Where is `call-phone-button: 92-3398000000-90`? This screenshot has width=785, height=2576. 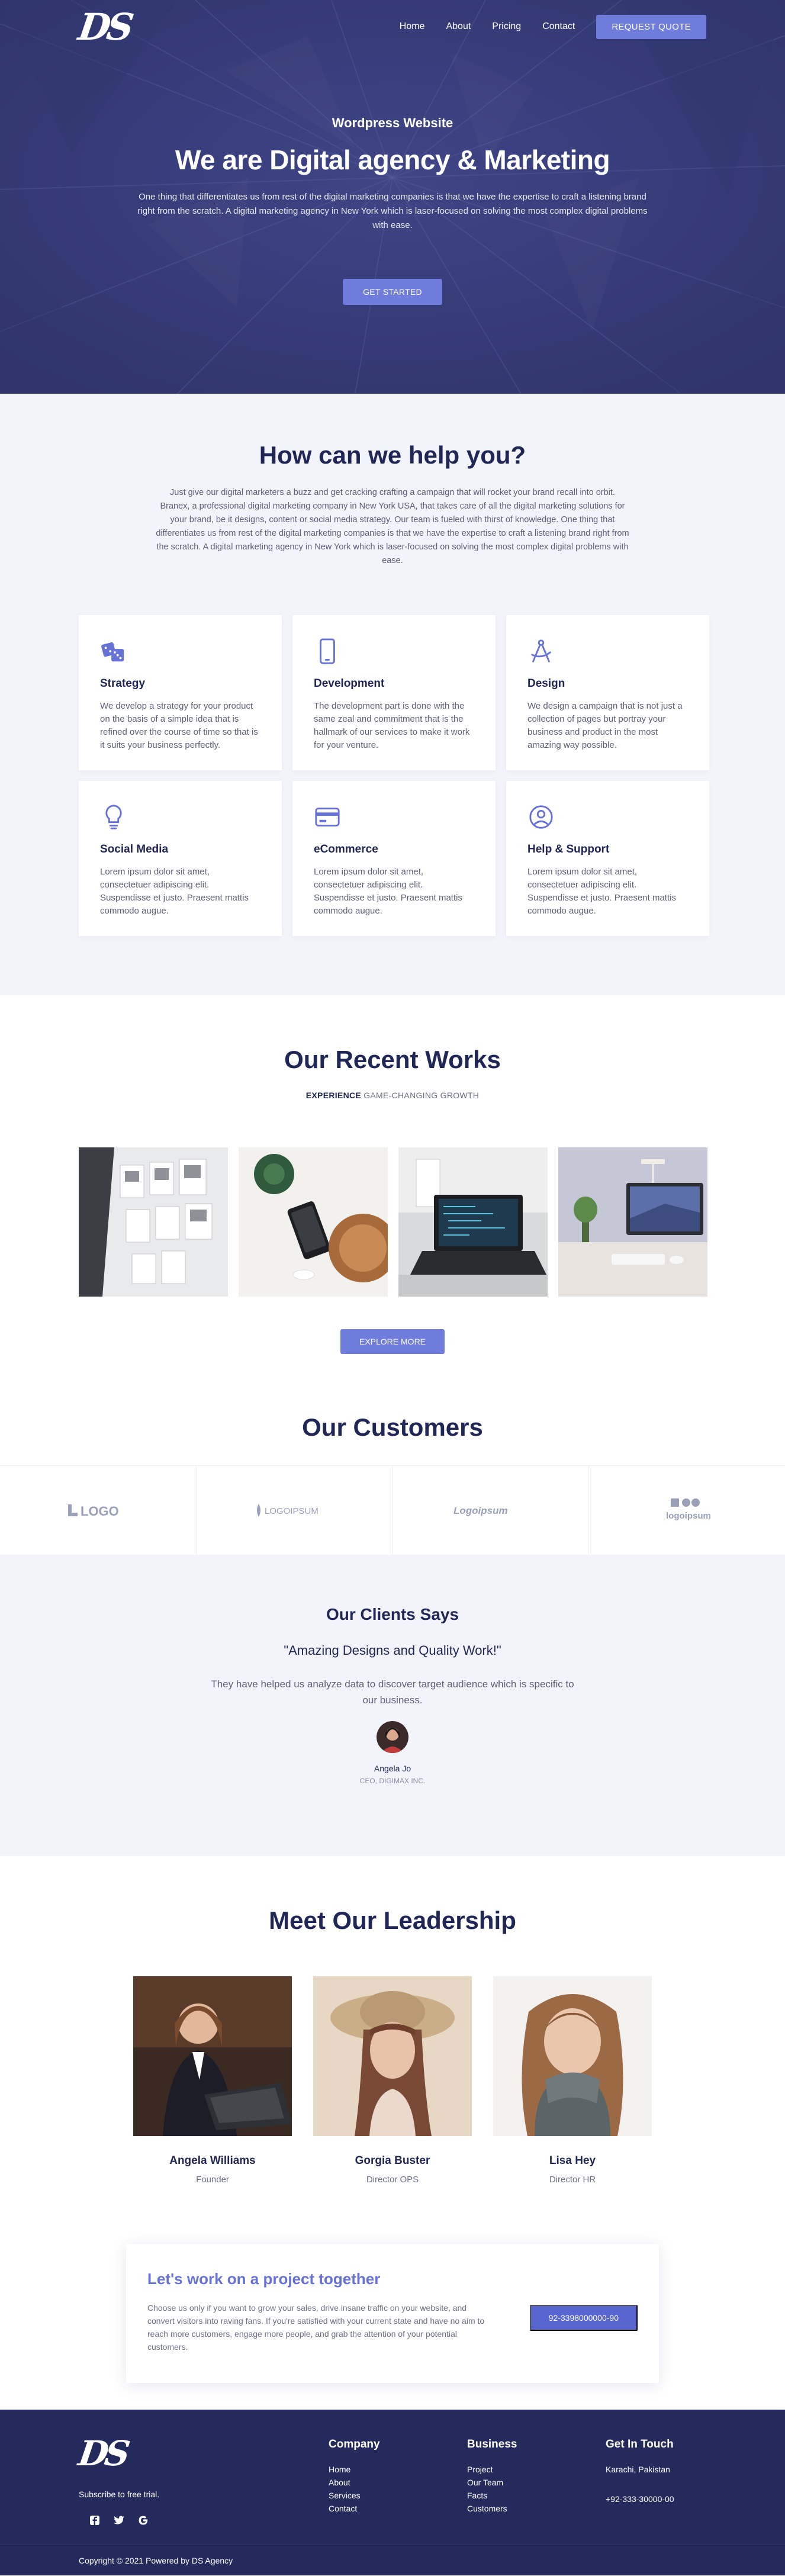 call-phone-button: 92-3398000000-90 is located at coordinates (584, 2318).